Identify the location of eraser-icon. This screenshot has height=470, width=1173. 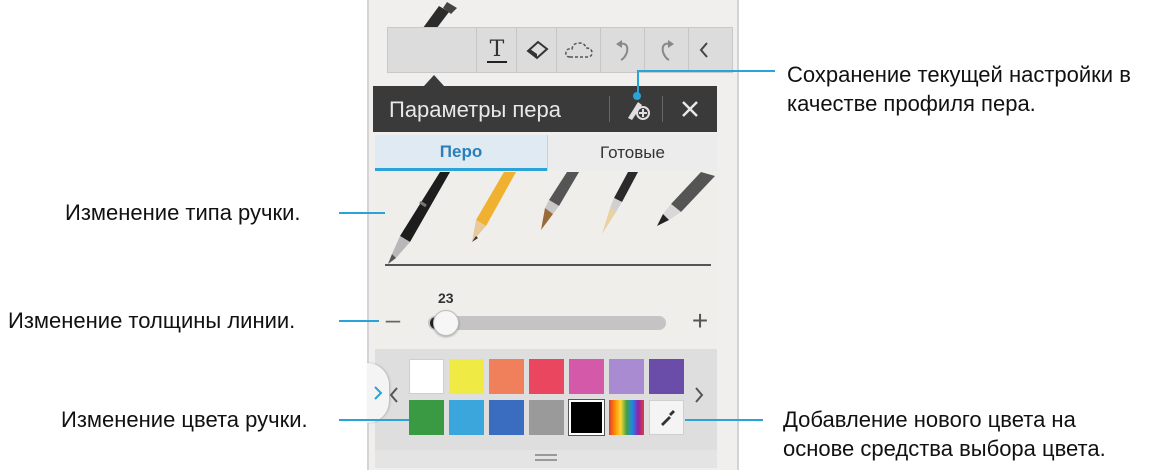
(537, 50).